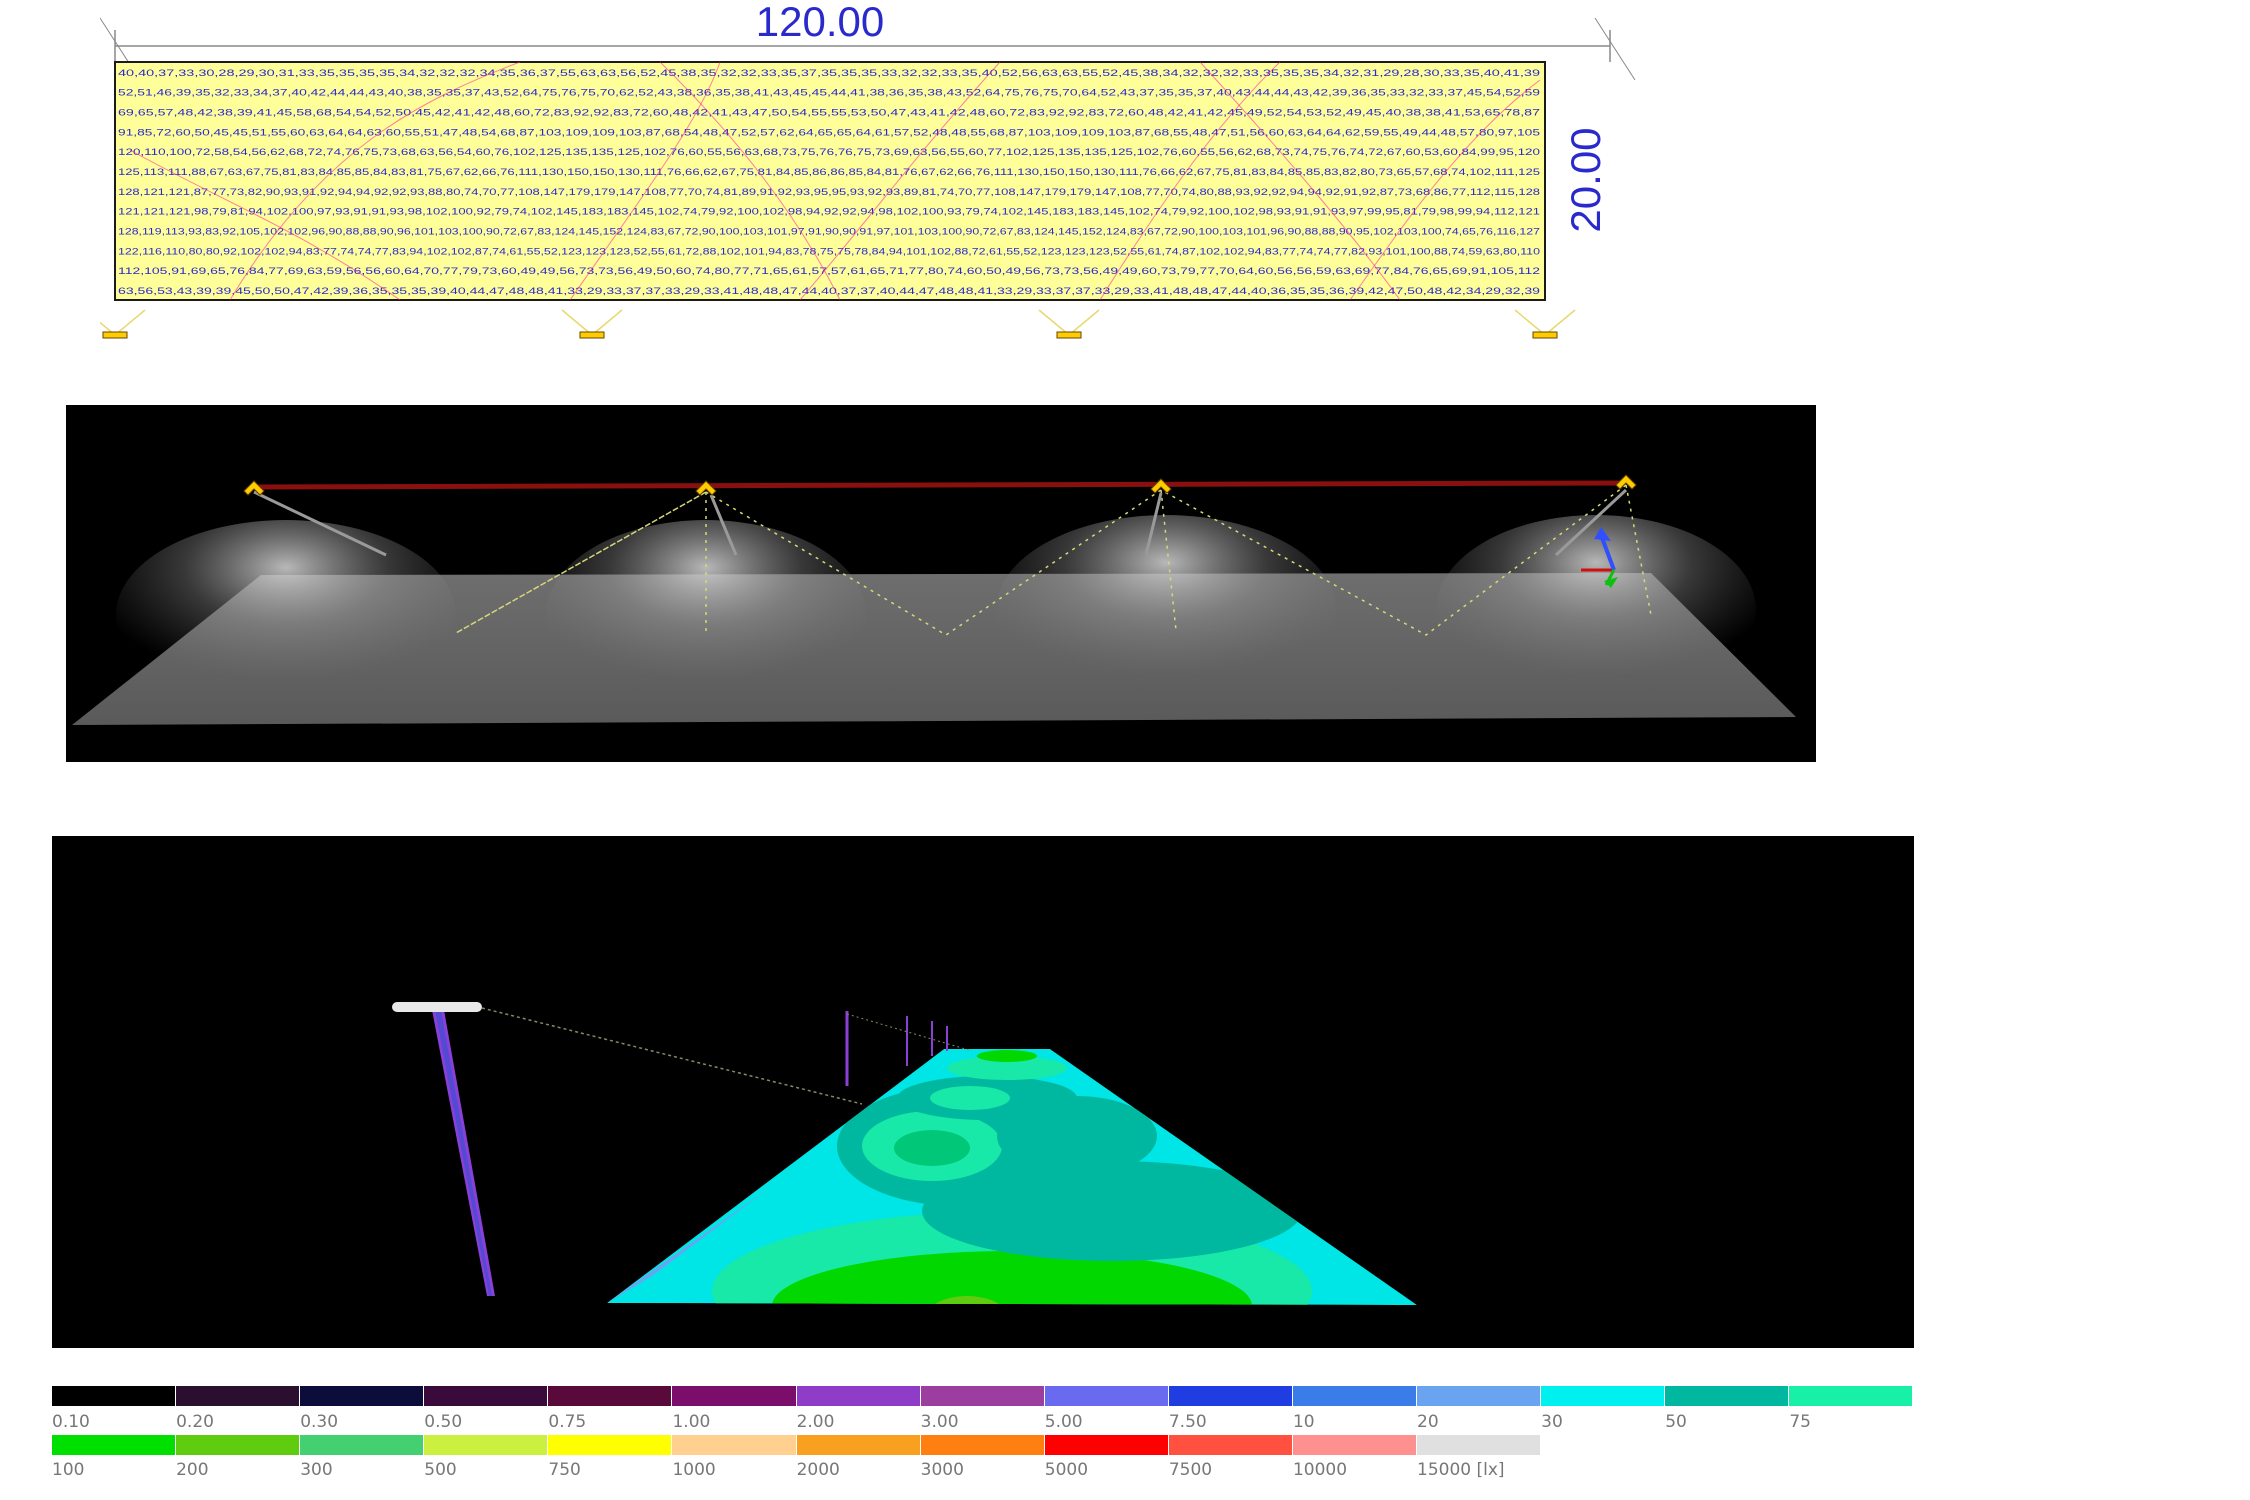 This screenshot has width=2250, height=1500. What do you see at coordinates (316, 1470) in the screenshot?
I see `legend-label-row2-2: 300` at bounding box center [316, 1470].